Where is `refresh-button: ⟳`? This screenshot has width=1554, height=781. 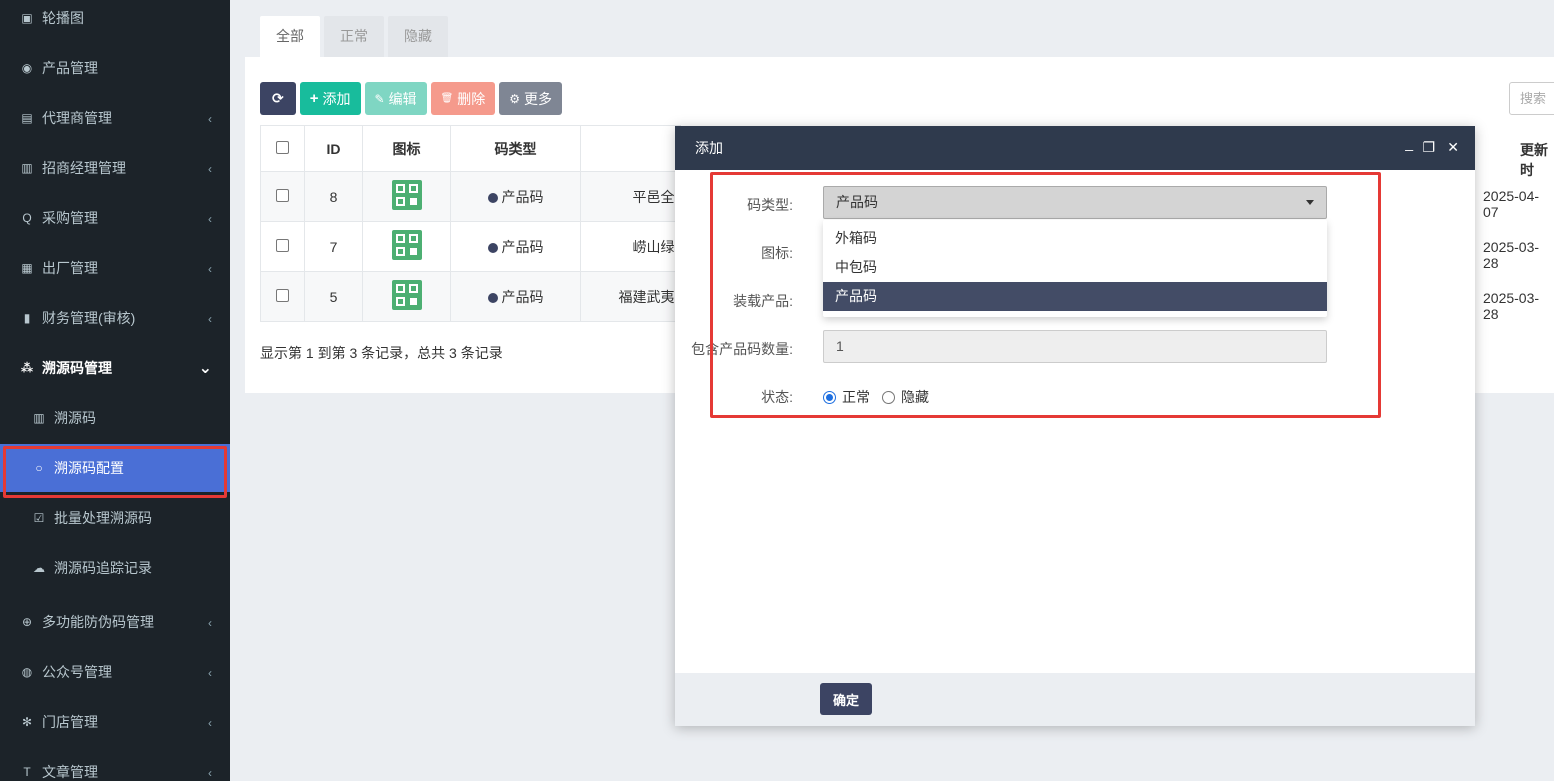
refresh-button: ⟳ is located at coordinates (278, 98).